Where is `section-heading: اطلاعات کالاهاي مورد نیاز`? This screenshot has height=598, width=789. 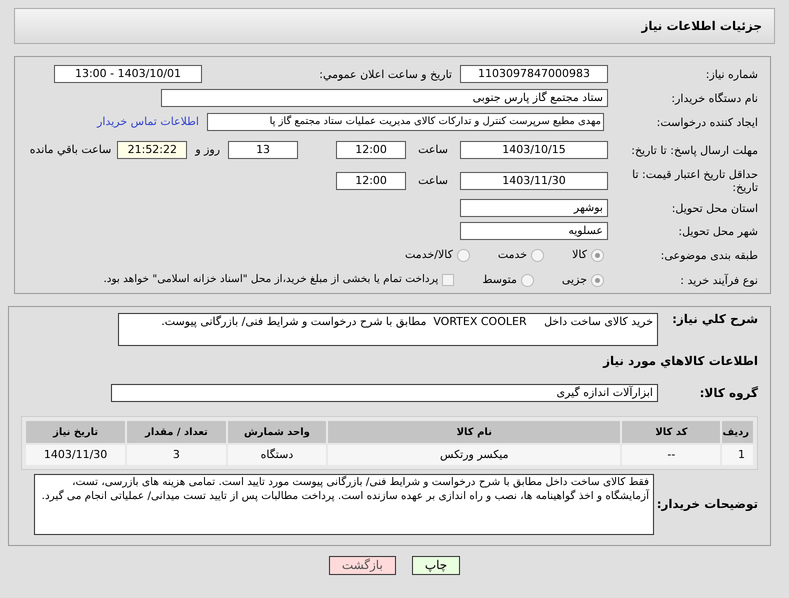 section-heading: اطلاعات کالاهاي مورد نیاز is located at coordinates (680, 361).